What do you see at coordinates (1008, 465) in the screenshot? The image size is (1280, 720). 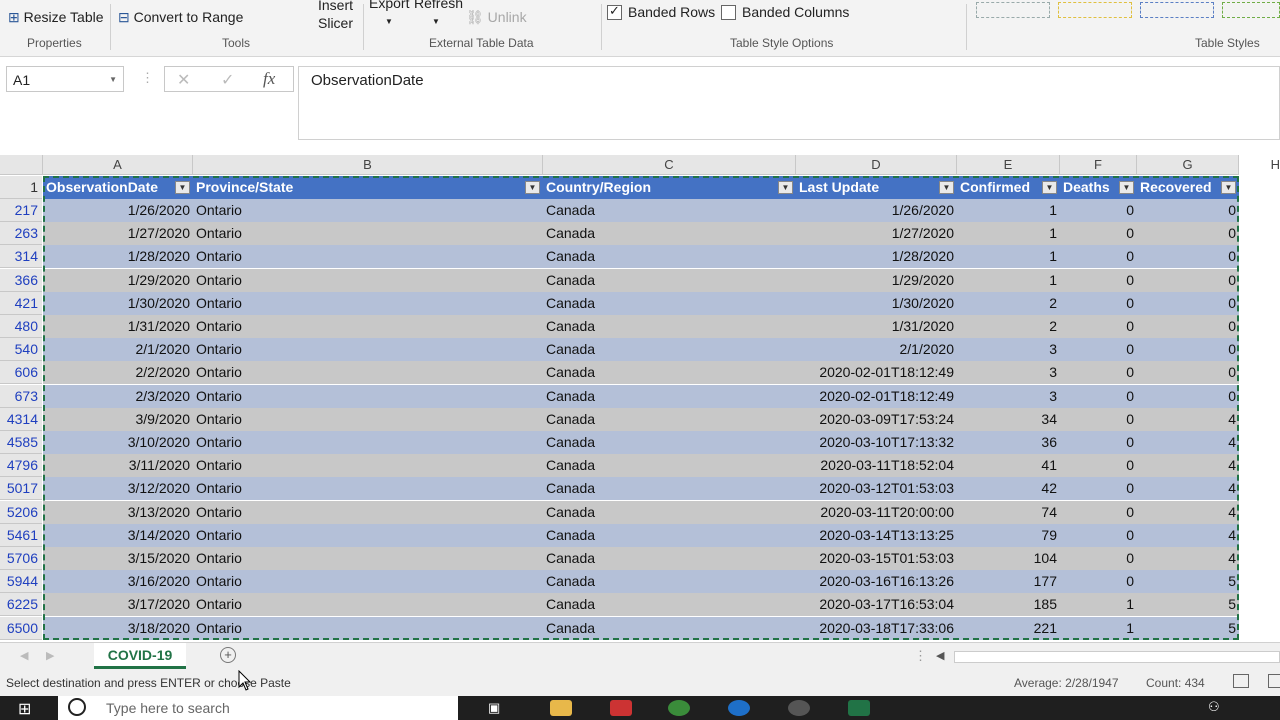 I see `table-cell-conf: 41` at bounding box center [1008, 465].